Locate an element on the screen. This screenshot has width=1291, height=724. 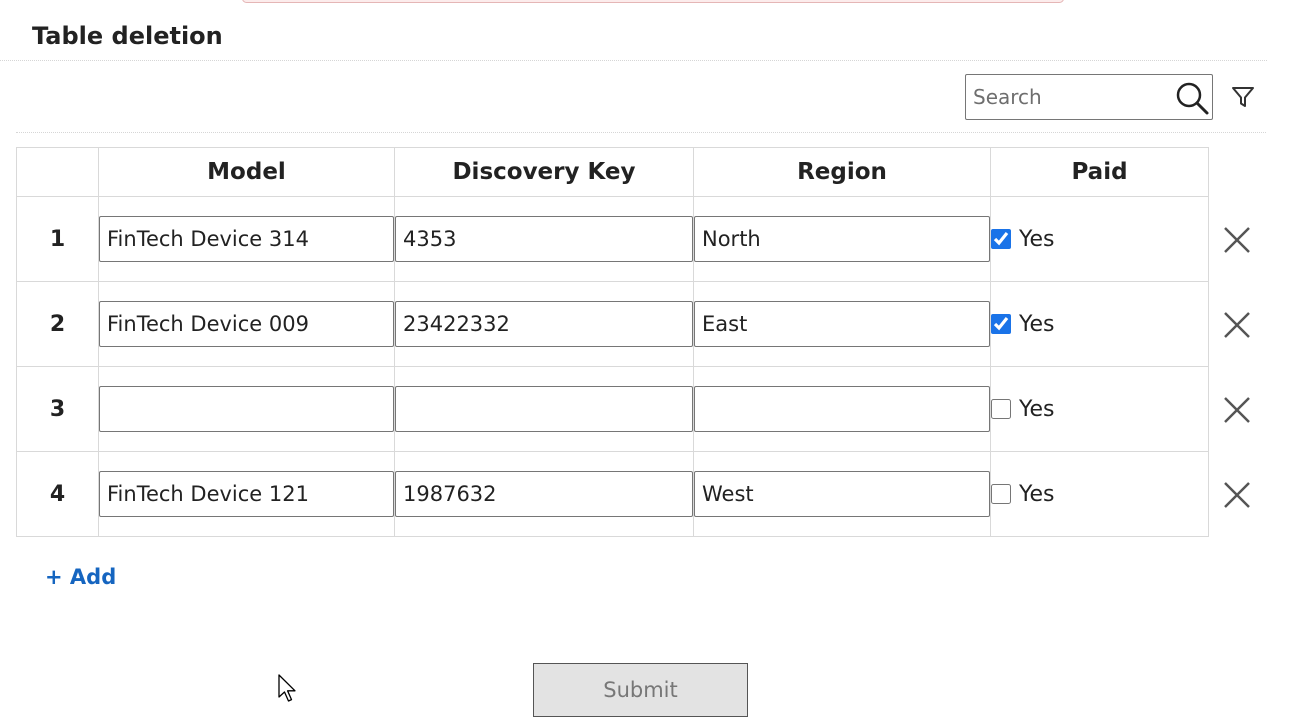
row-number: 4 is located at coordinates (57, 494).